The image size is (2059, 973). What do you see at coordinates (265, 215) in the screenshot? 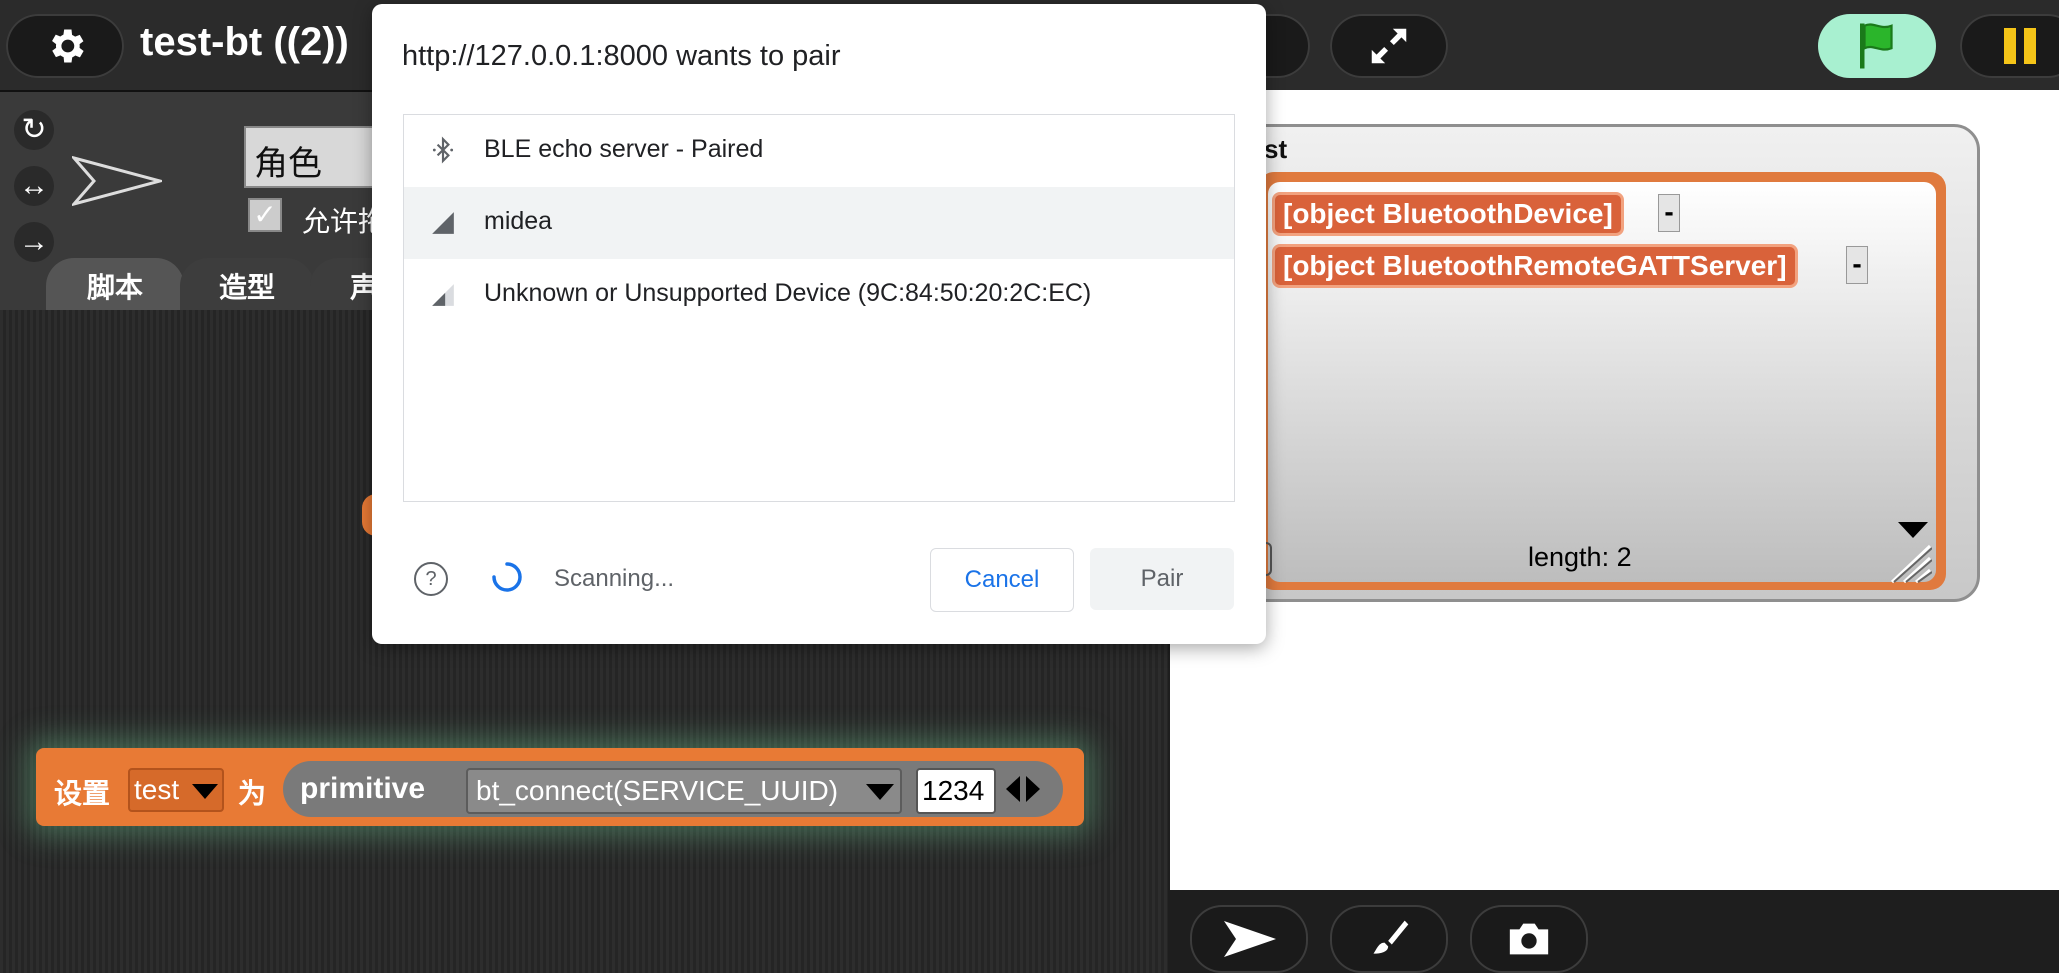
I see `draggable-checkbox: ✓` at bounding box center [265, 215].